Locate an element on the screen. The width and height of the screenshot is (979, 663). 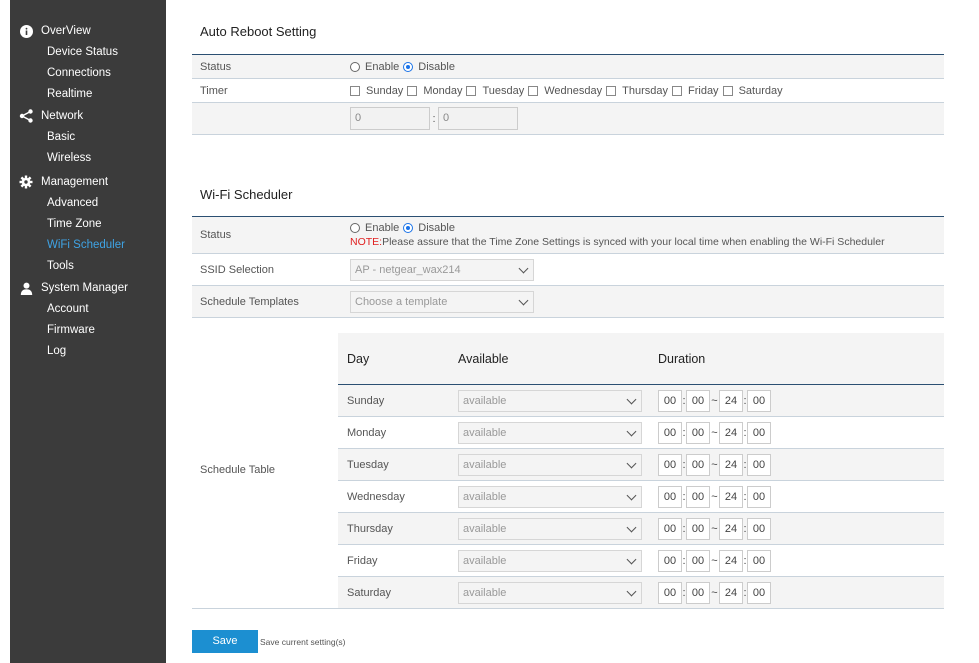
sidebar-item-log: Log is located at coordinates (88, 351).